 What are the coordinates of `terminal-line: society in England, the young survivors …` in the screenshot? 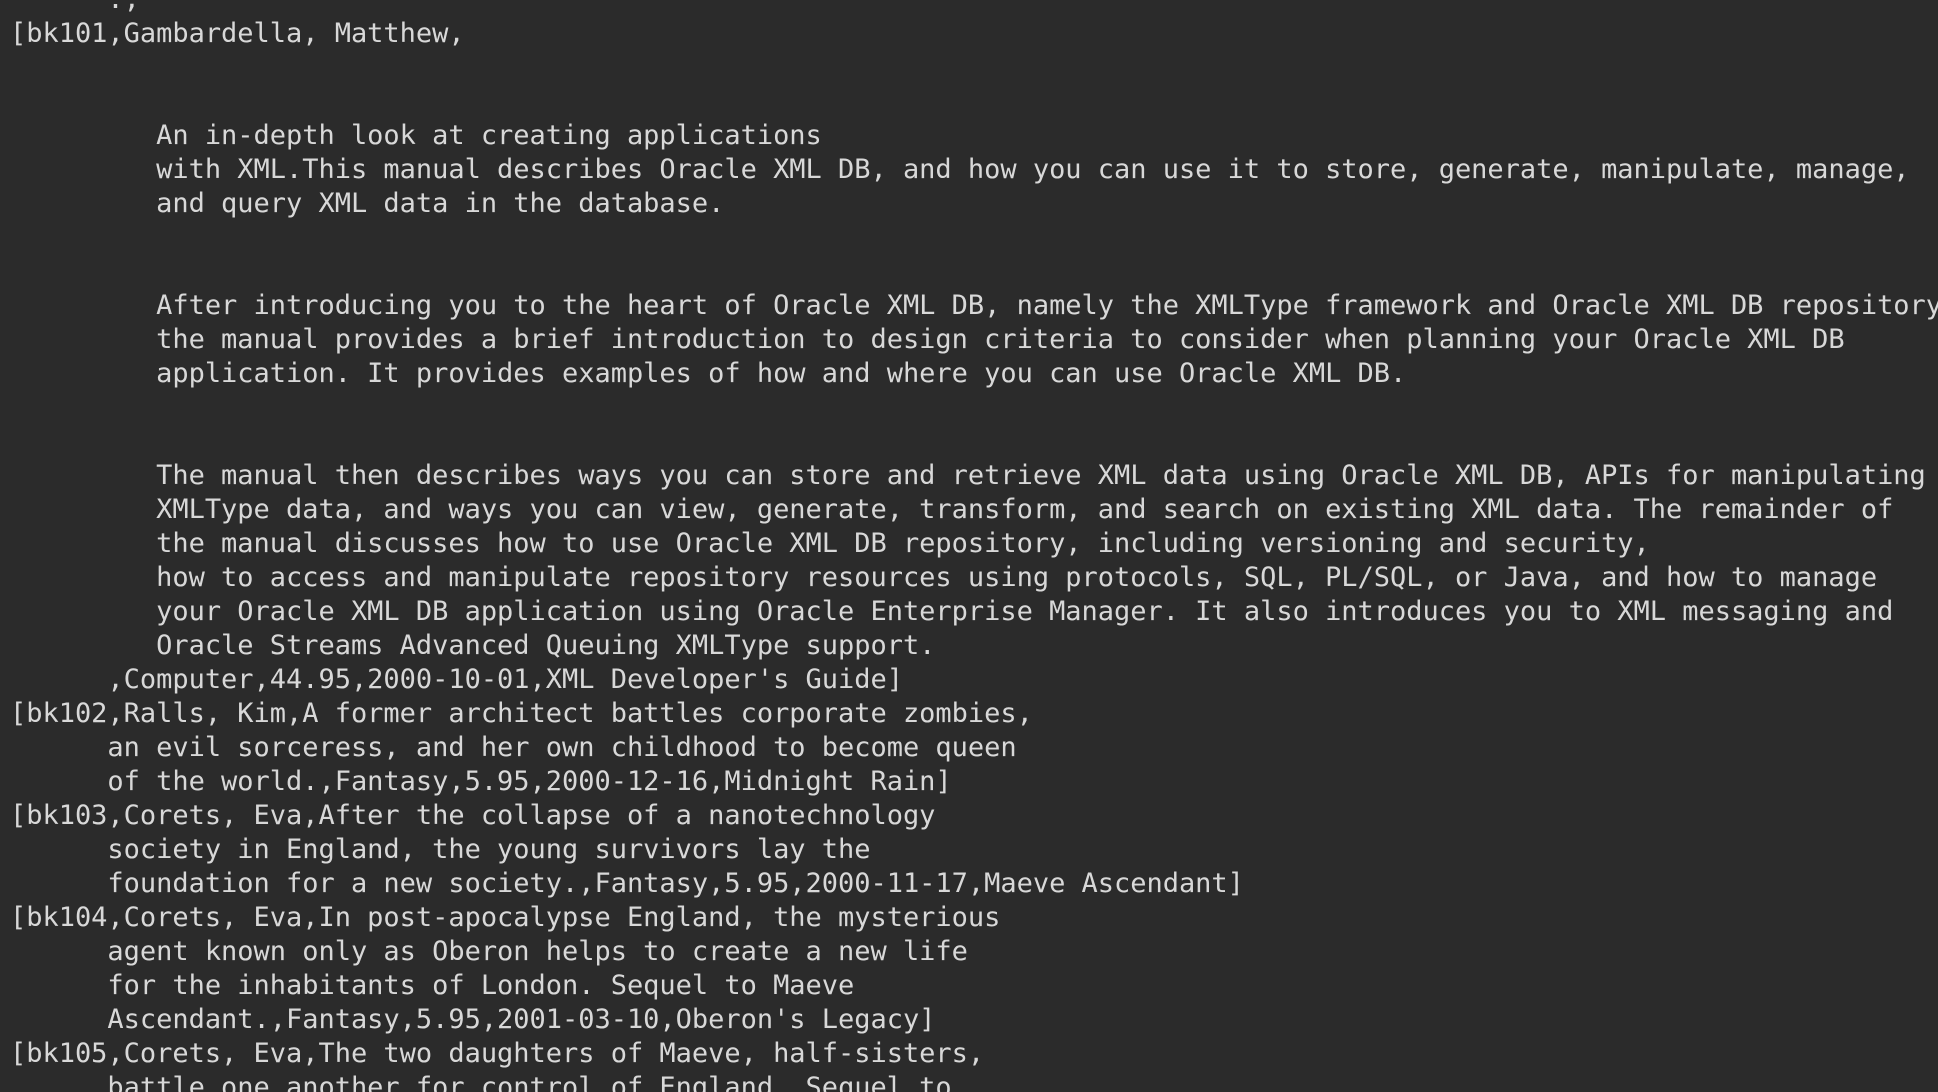 It's located at (440, 849).